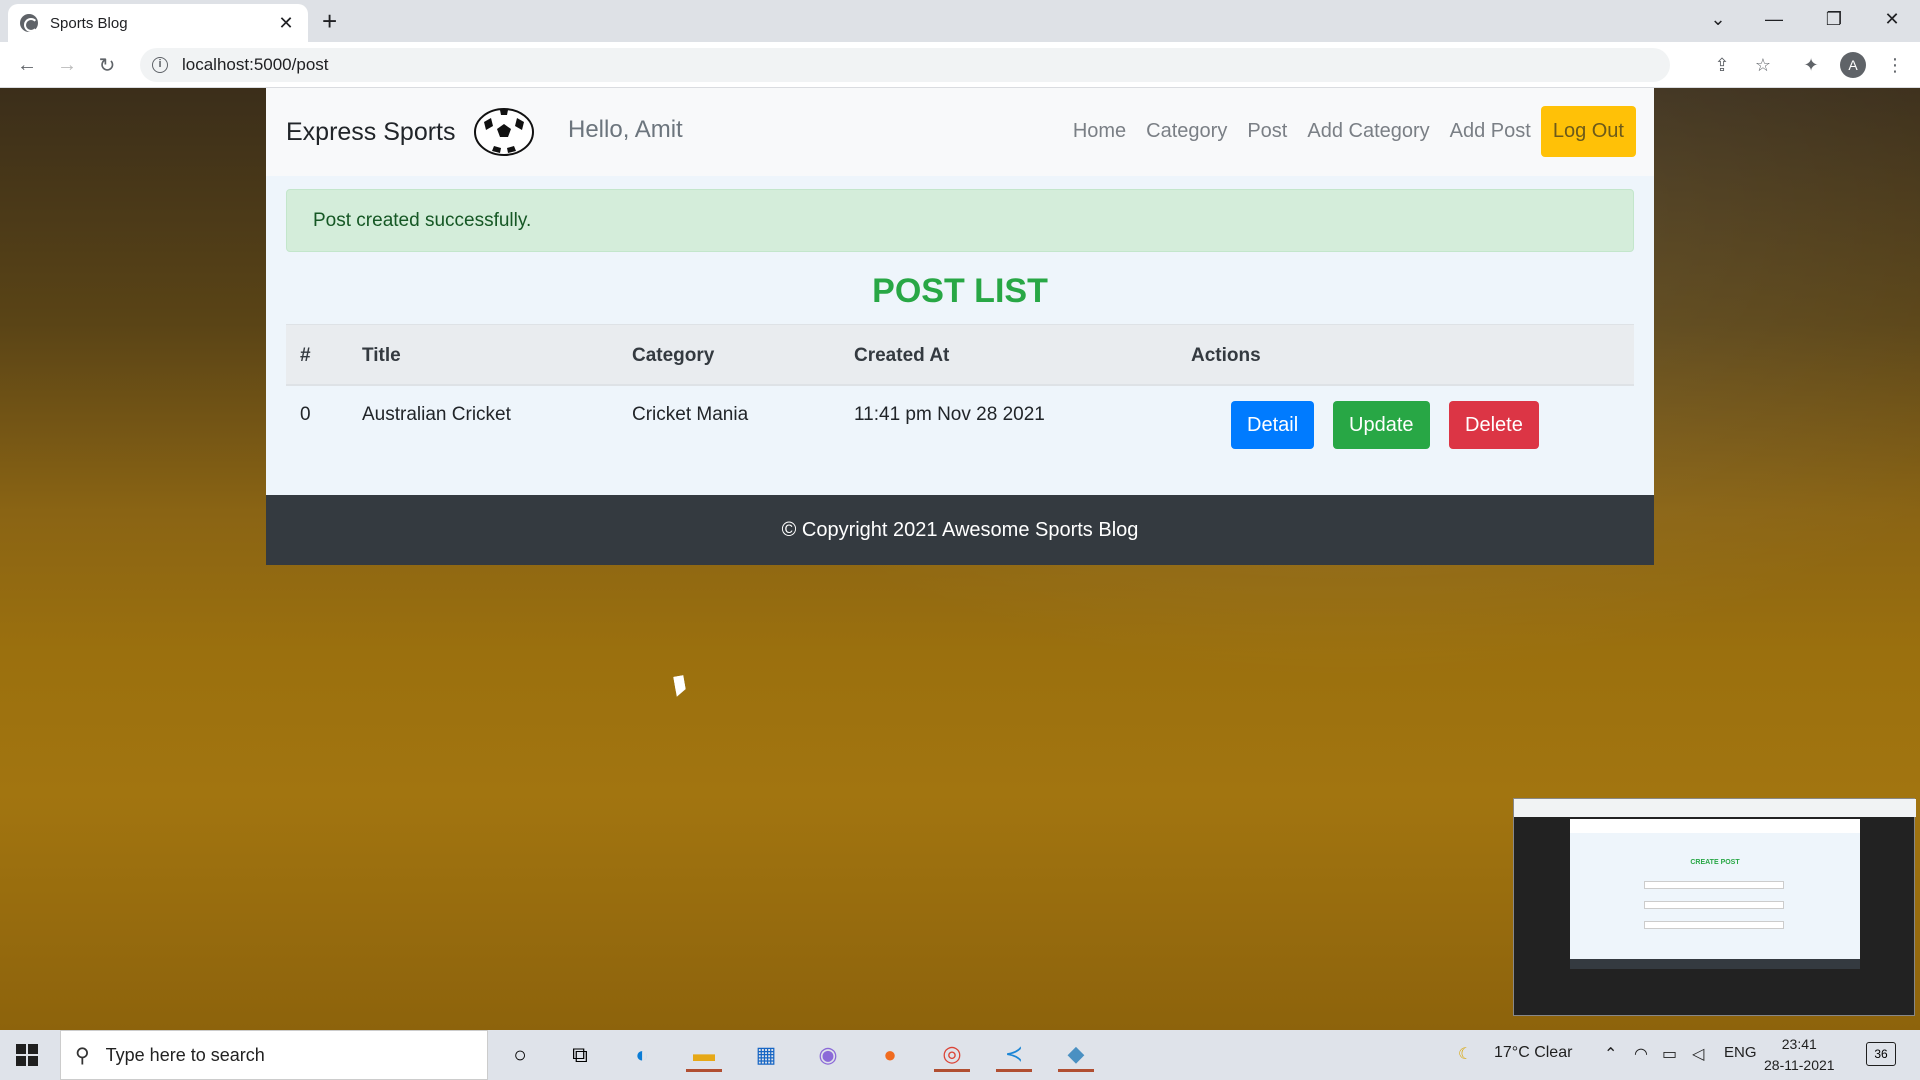 The image size is (1920, 1080). Describe the element at coordinates (286, 23) in the screenshot. I see `close-tab-icon: ✕` at that location.